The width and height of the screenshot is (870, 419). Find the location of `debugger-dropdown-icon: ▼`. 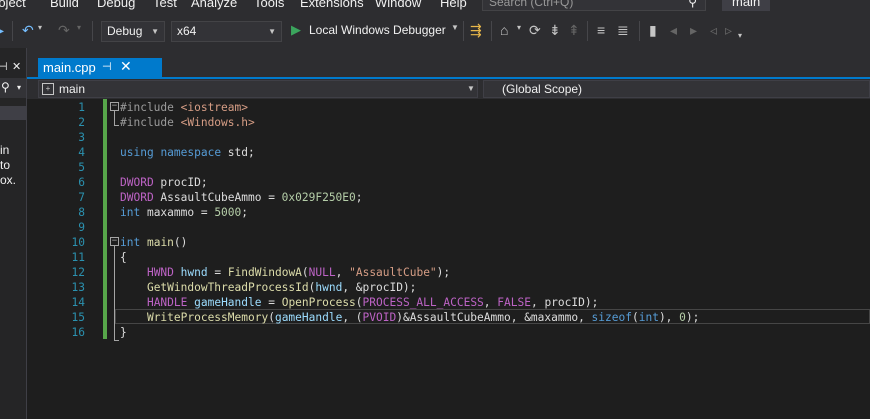

debugger-dropdown-icon: ▼ is located at coordinates (455, 27).